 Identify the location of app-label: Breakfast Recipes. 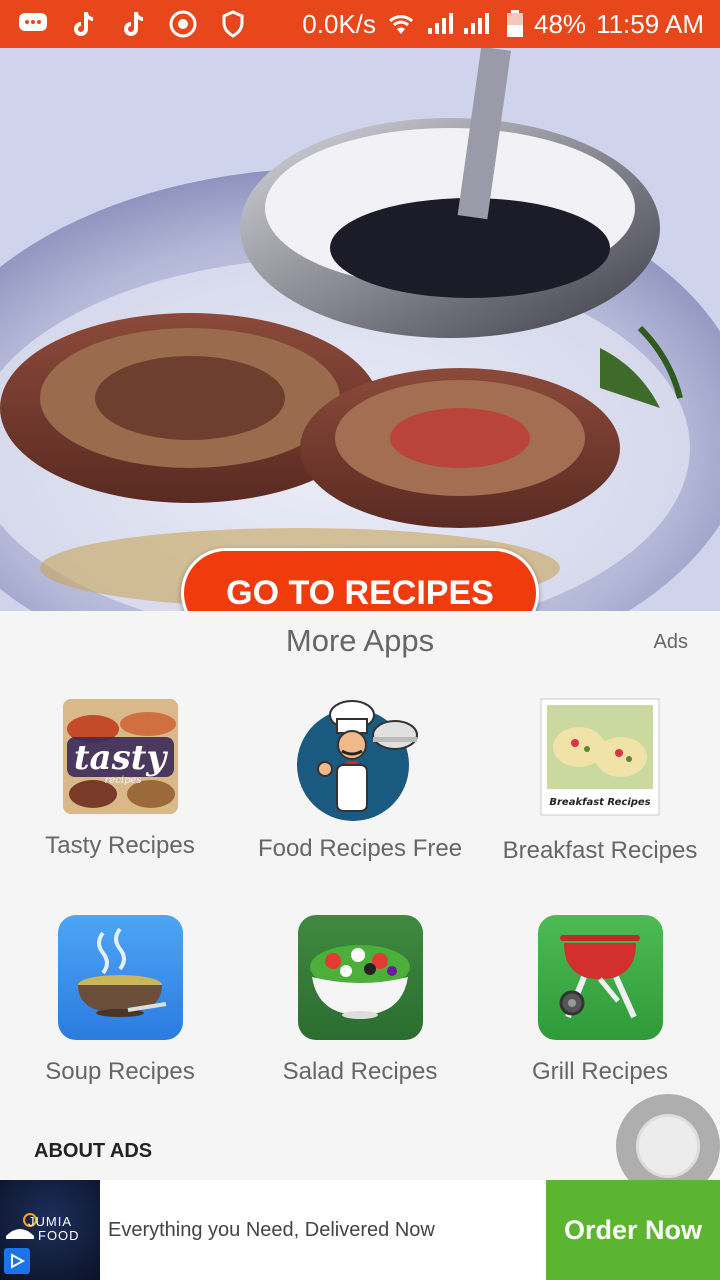
(600, 850).